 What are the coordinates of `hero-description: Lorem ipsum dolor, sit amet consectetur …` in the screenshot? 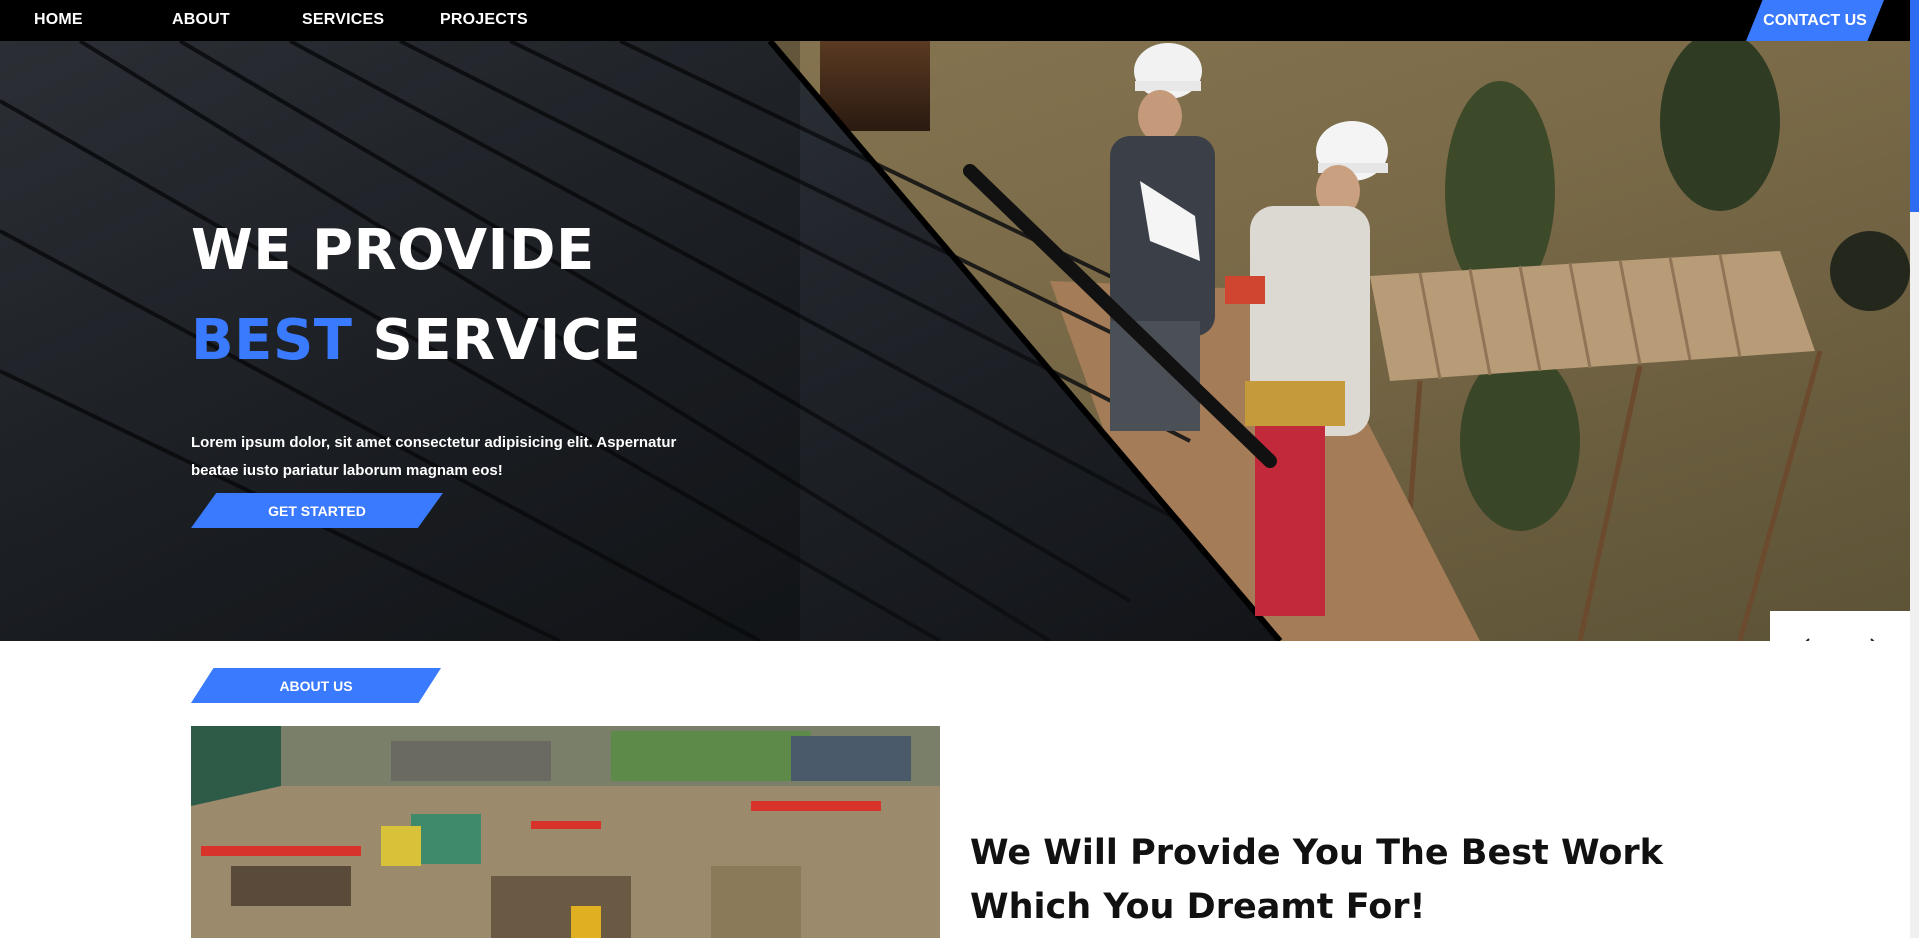 It's located at (434, 456).